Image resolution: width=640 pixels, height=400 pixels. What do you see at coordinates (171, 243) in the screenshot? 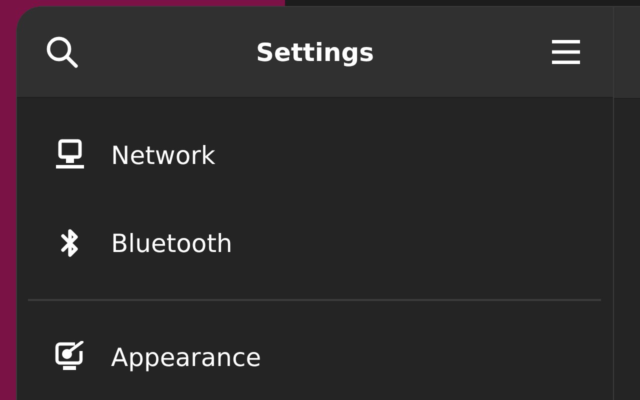
I see `sidebar-label: Bluetooth` at bounding box center [171, 243].